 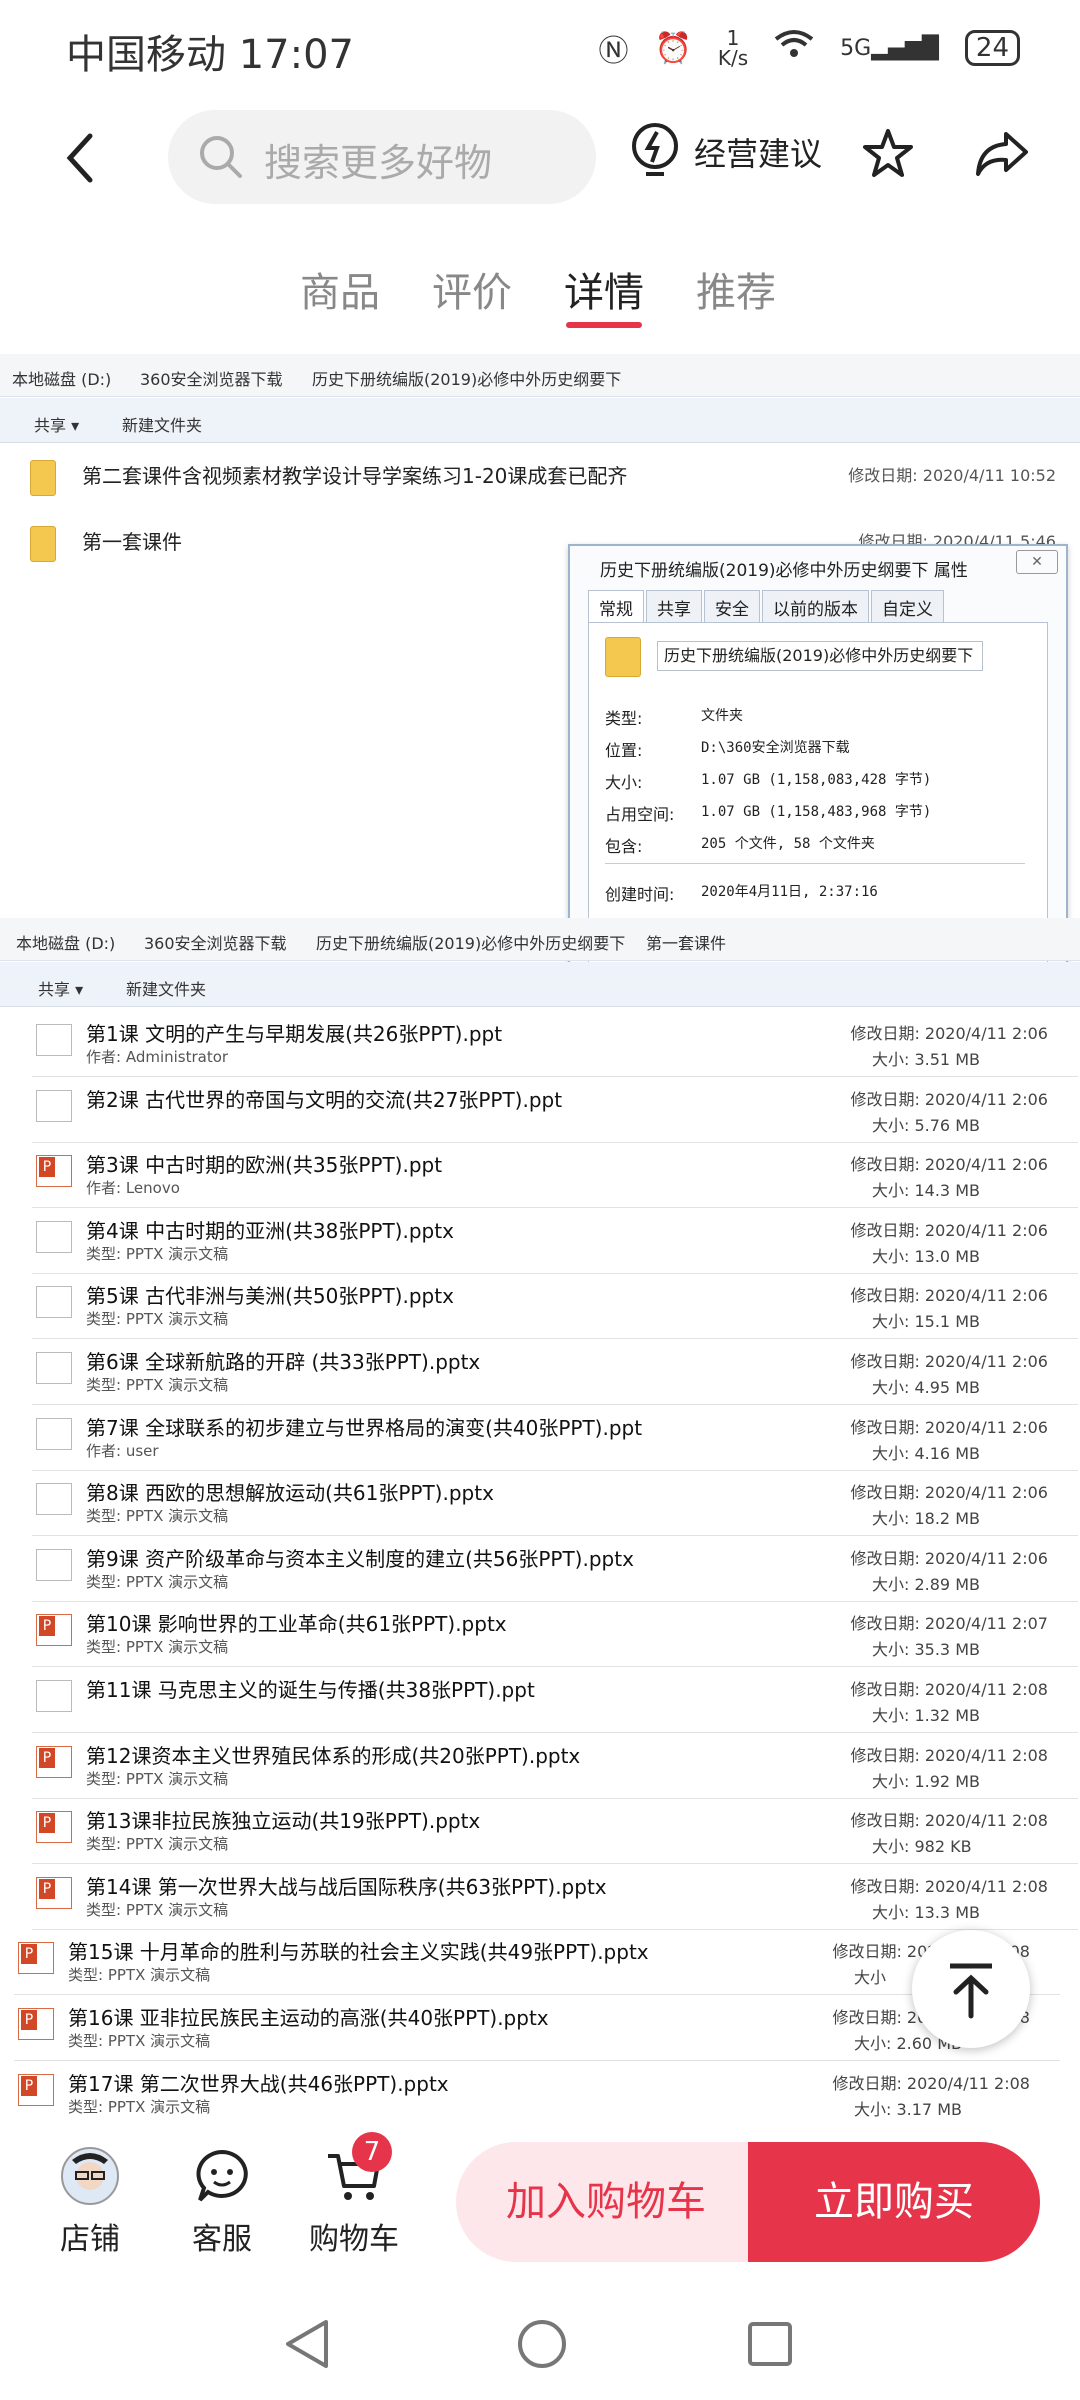 I want to click on business-advice-button: 经营建议, so click(x=726, y=152).